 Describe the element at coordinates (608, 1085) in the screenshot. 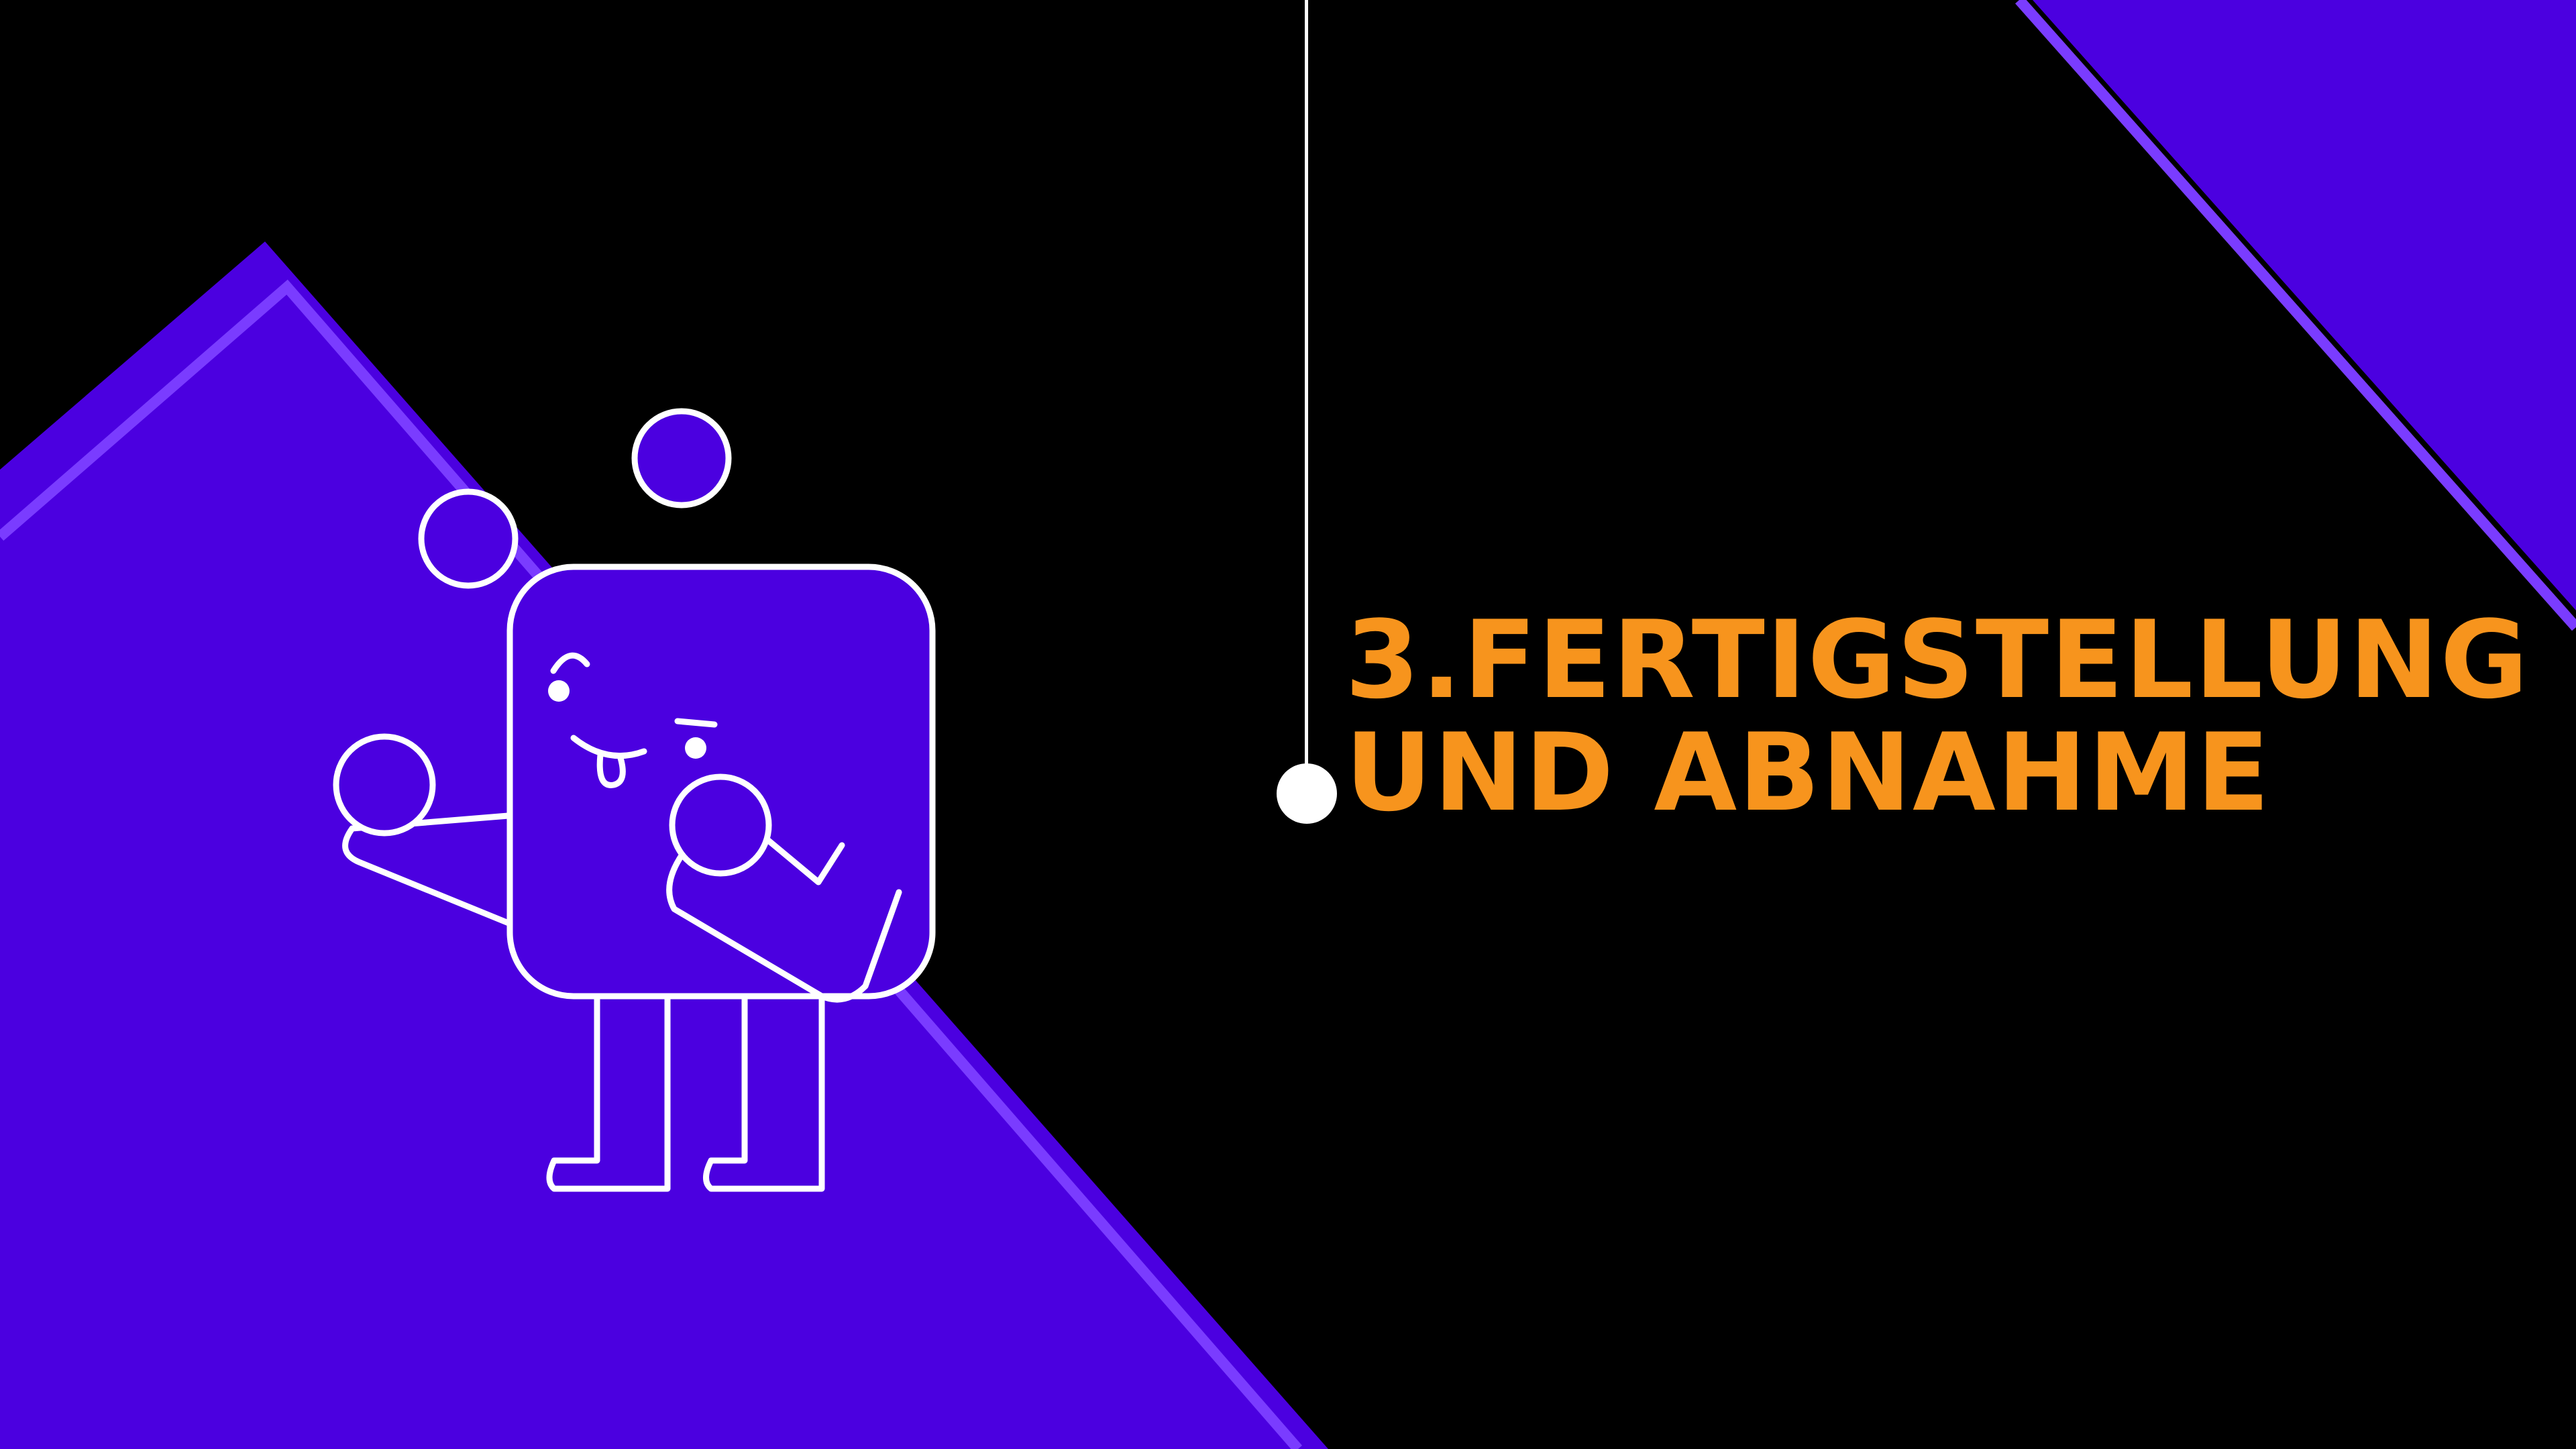

I see `left-leg` at that location.